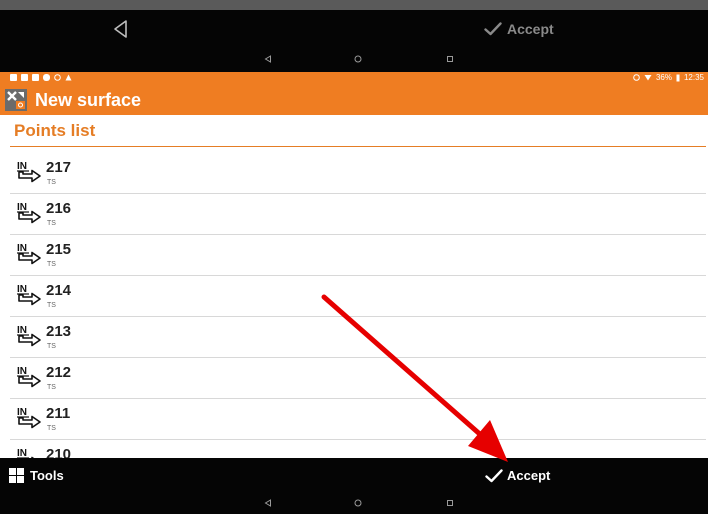  I want to click on accept-button: Accept, so click(517, 475).